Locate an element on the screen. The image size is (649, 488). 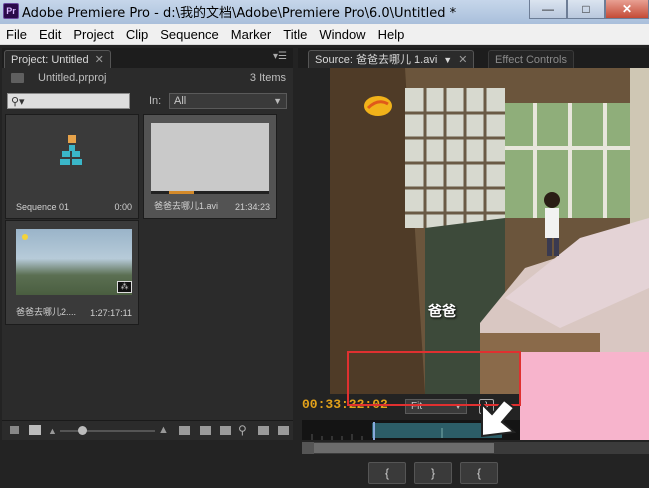
tab-source: Source: 爸爸去哪儿 1.avi ▼ ✕ is located at coordinates (391, 59).